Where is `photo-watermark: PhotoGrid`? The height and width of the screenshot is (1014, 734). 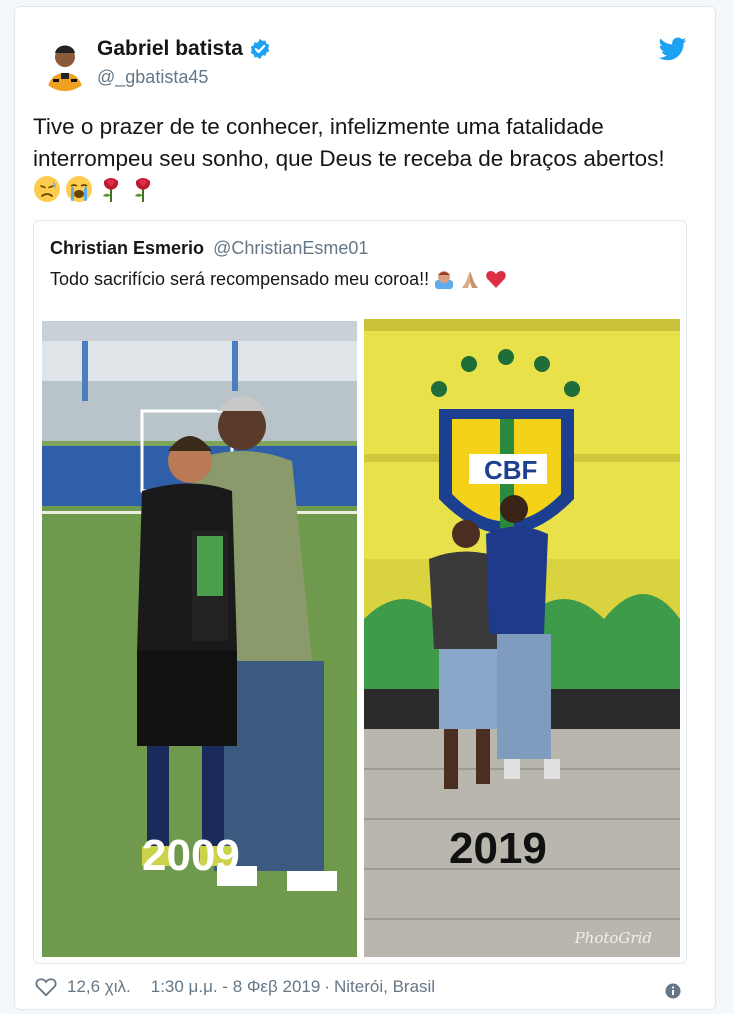
photo-watermark: PhotoGrid is located at coordinates (613, 938).